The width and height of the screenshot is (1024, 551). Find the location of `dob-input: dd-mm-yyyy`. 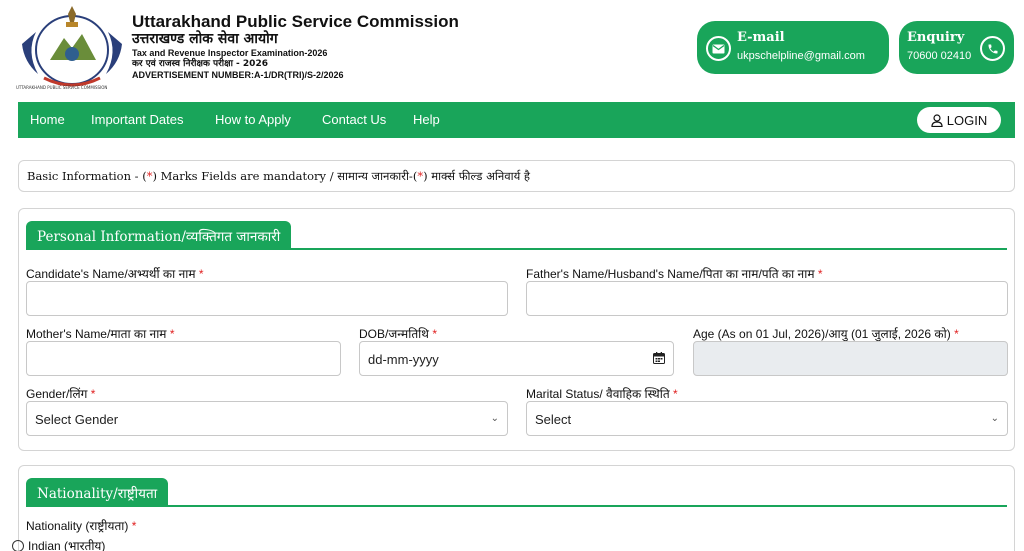

dob-input: dd-mm-yyyy is located at coordinates (516, 358).